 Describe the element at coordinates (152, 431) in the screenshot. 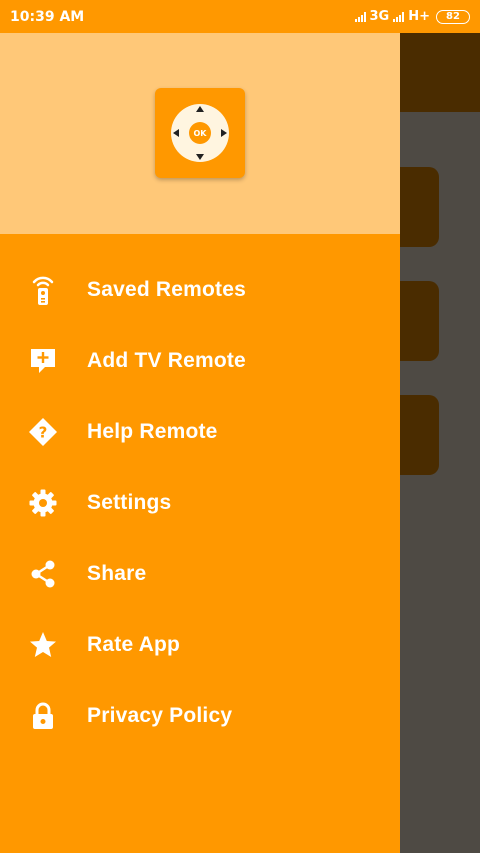

I see `menu-label: Help Remote` at that location.